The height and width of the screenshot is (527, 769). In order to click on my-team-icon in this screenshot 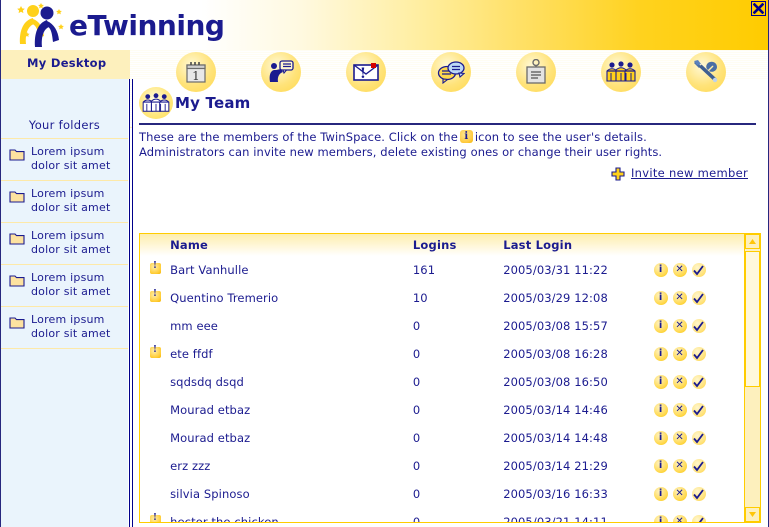, I will do `click(621, 72)`.